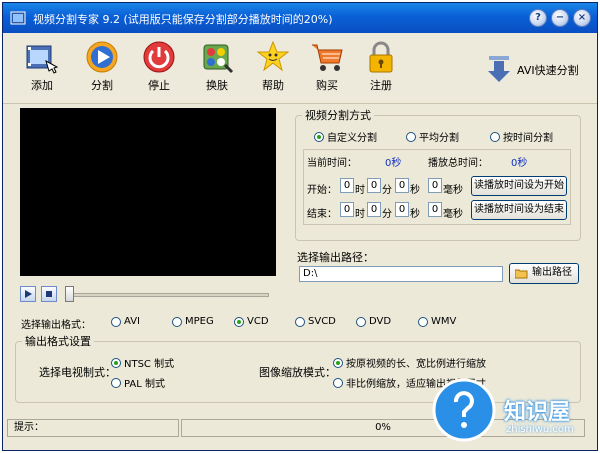 The width and height of the screenshot is (600, 453). What do you see at coordinates (383, 427) in the screenshot?
I see `progress-value: 0%` at bounding box center [383, 427].